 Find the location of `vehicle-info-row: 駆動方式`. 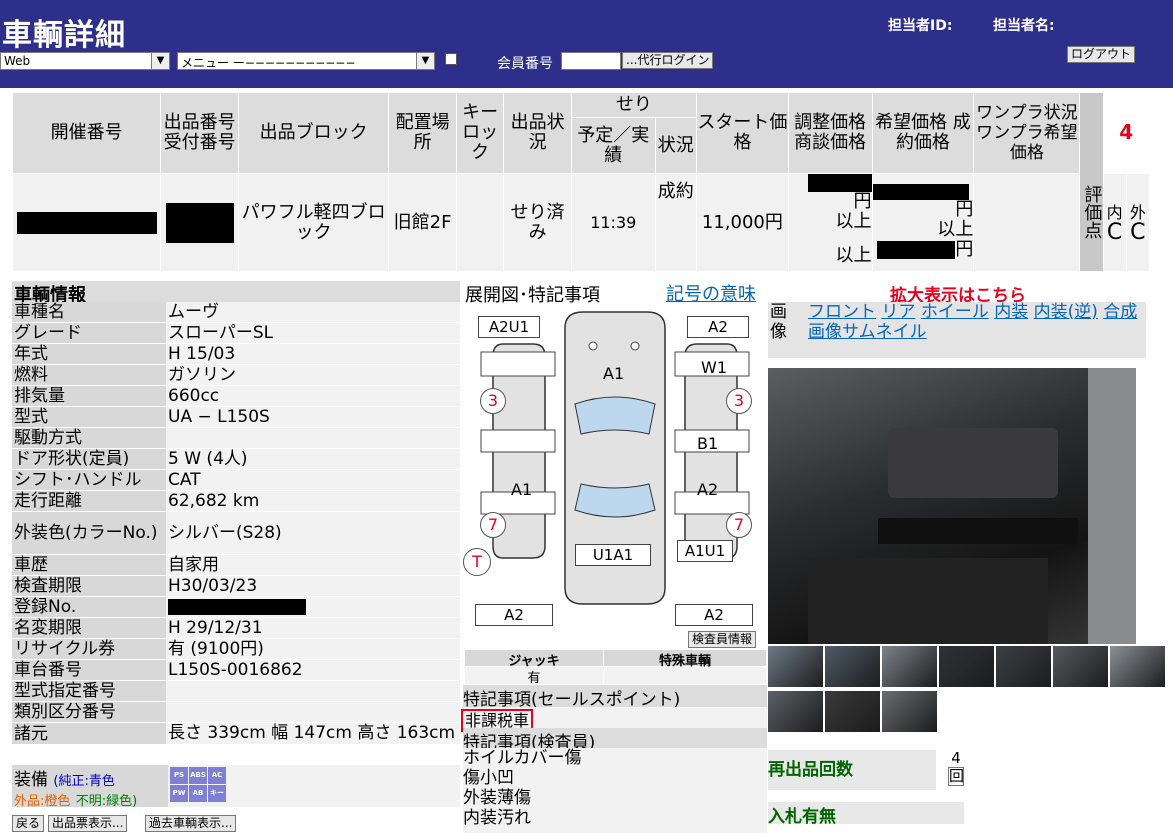

vehicle-info-row: 駆動方式 is located at coordinates (236, 438).